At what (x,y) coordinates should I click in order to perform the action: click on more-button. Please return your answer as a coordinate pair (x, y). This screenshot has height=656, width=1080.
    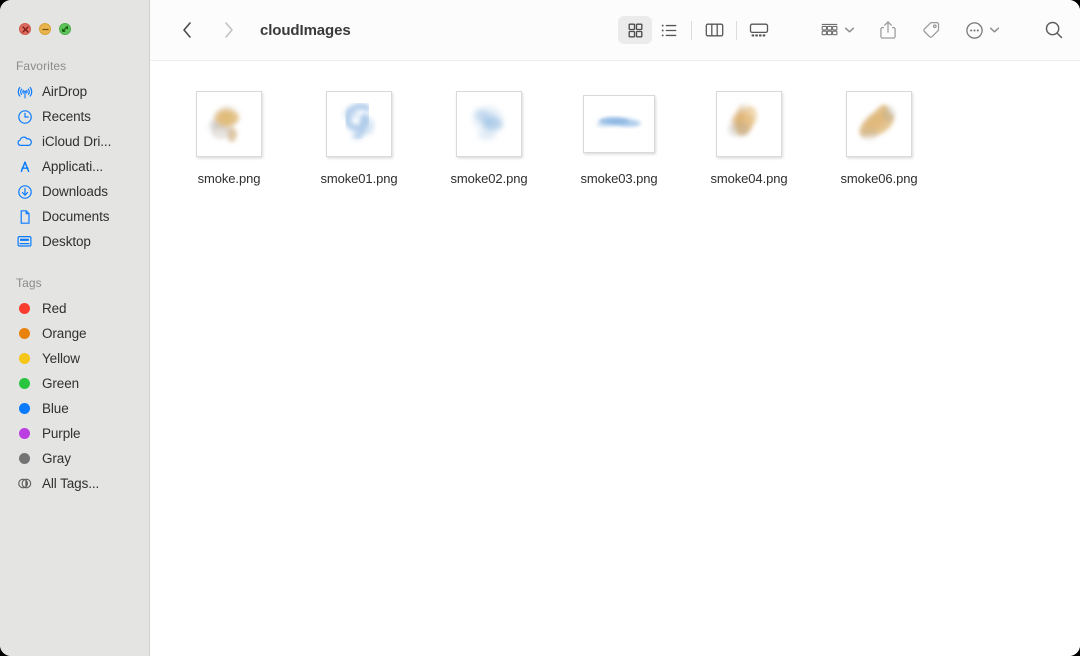
    Looking at the image, I should click on (982, 30).